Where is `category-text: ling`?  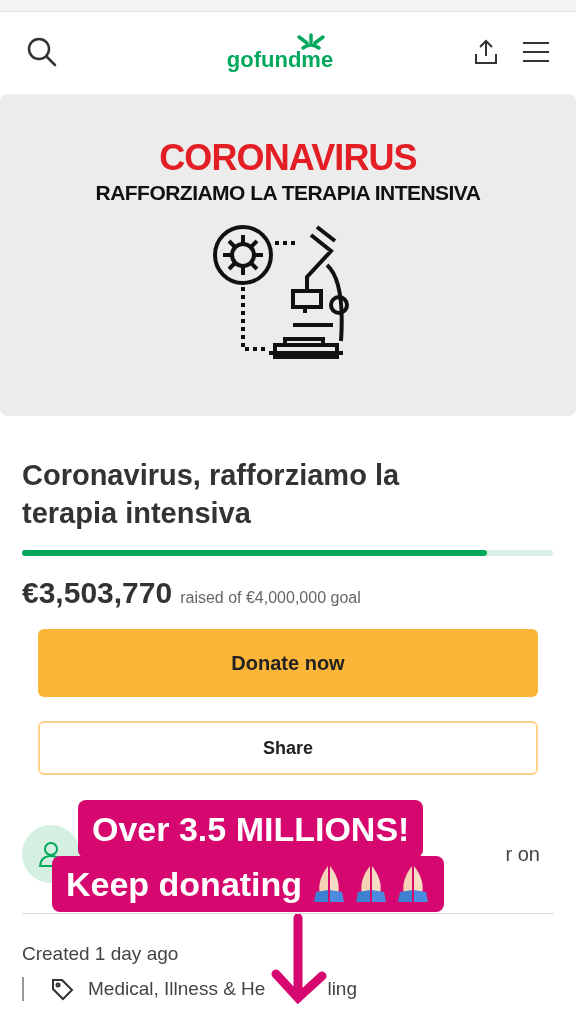
category-text: ling is located at coordinates (342, 988).